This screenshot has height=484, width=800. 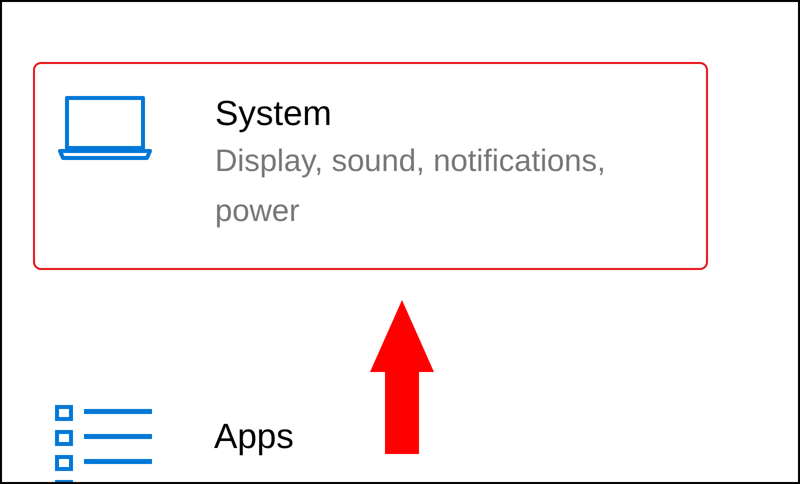 What do you see at coordinates (402, 377) in the screenshot?
I see `up-arrow-icon` at bounding box center [402, 377].